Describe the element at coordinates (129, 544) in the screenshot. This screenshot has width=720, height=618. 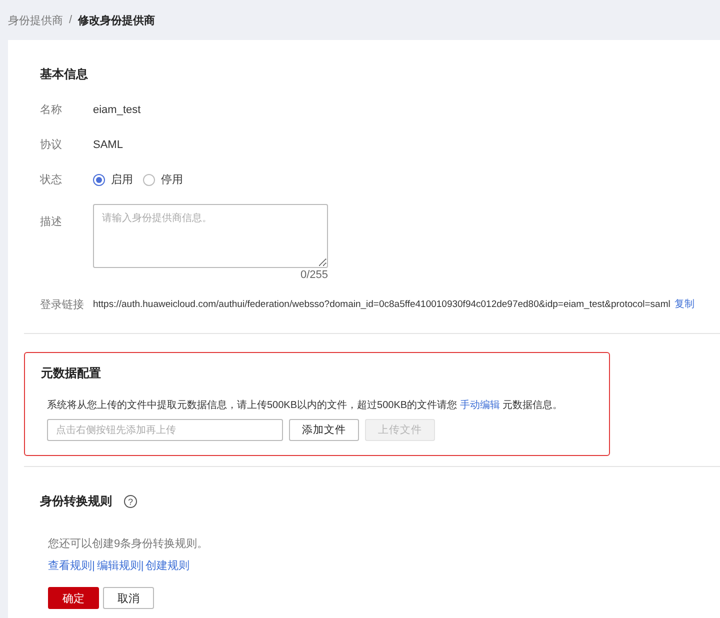
I see `rules-note: 您还可以创建9条身份转换规则。` at that location.